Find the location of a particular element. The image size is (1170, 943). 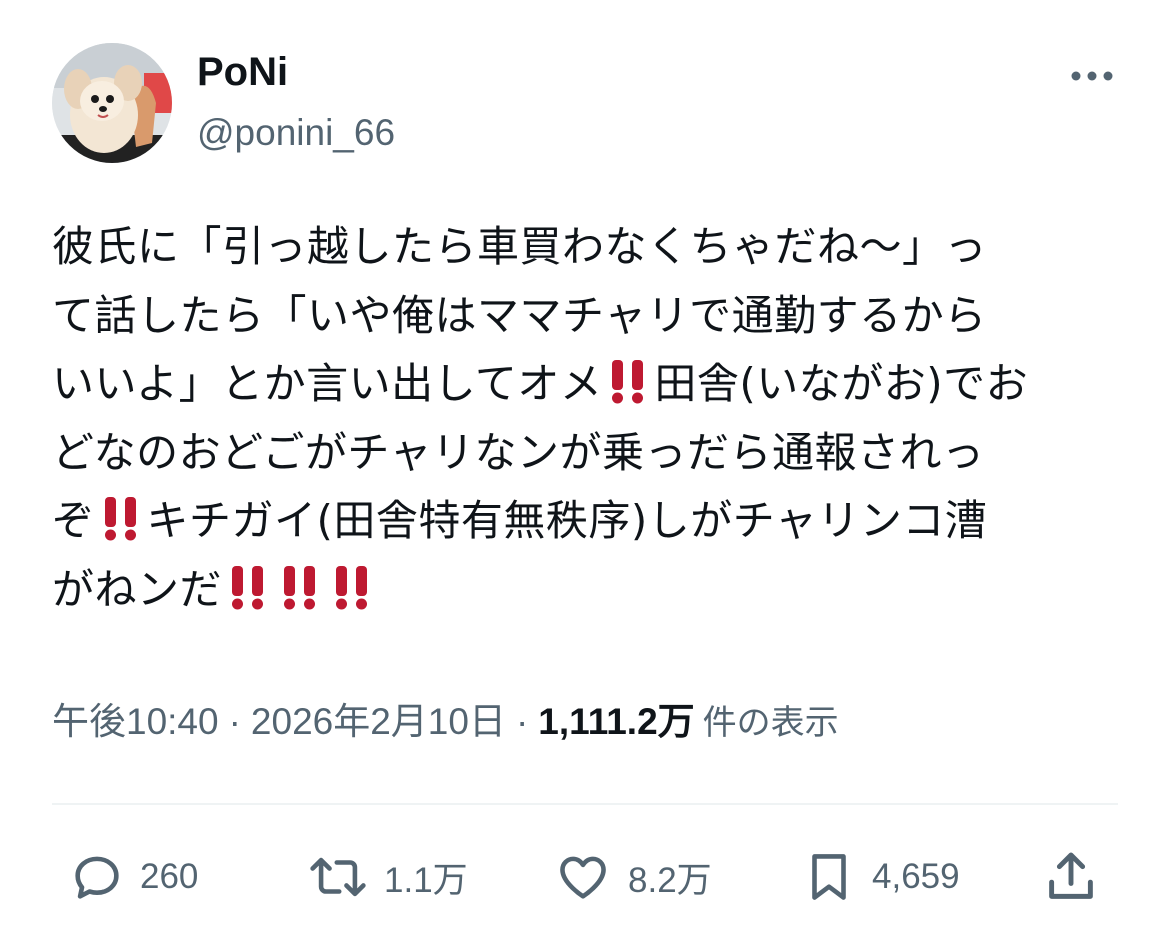

divider is located at coordinates (585, 804).